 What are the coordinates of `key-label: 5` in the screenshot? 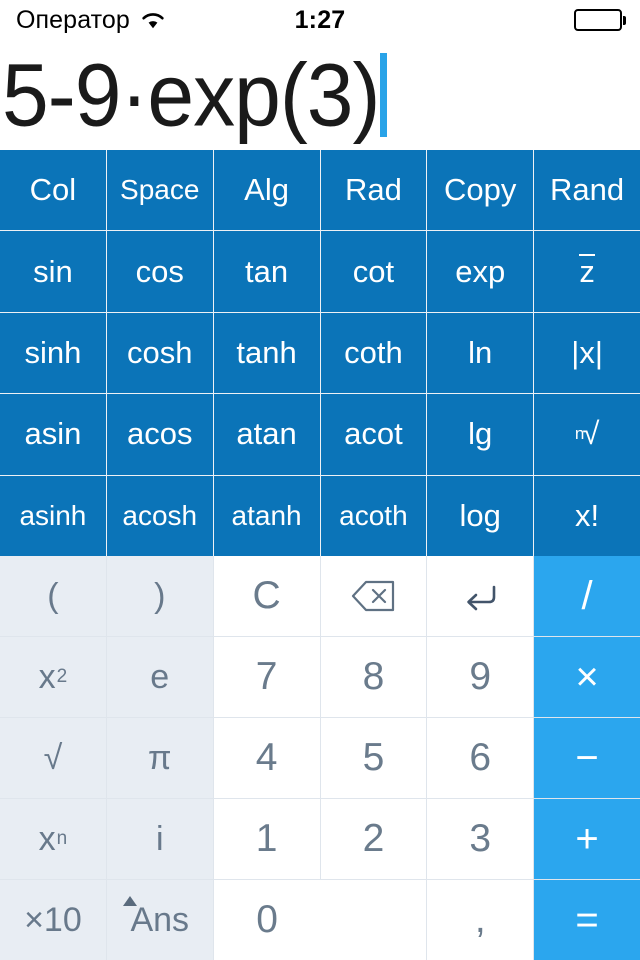 It's located at (373, 757).